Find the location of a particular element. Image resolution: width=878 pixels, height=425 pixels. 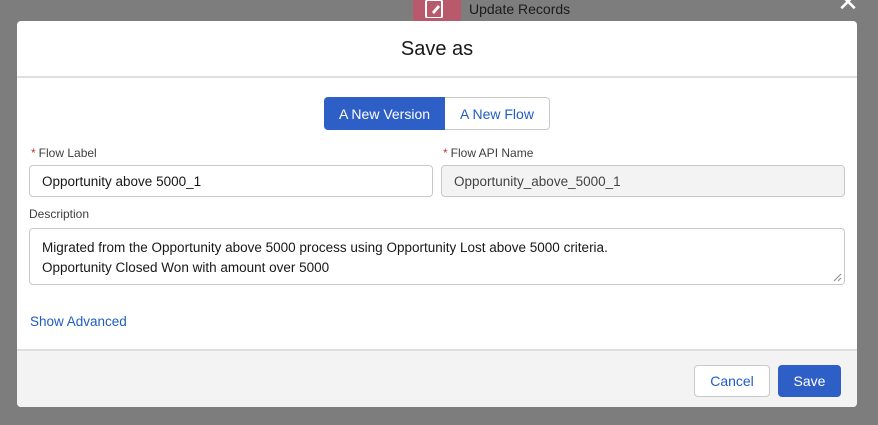

flow-label-input: Opportunity above 5000_1 is located at coordinates (231, 181).